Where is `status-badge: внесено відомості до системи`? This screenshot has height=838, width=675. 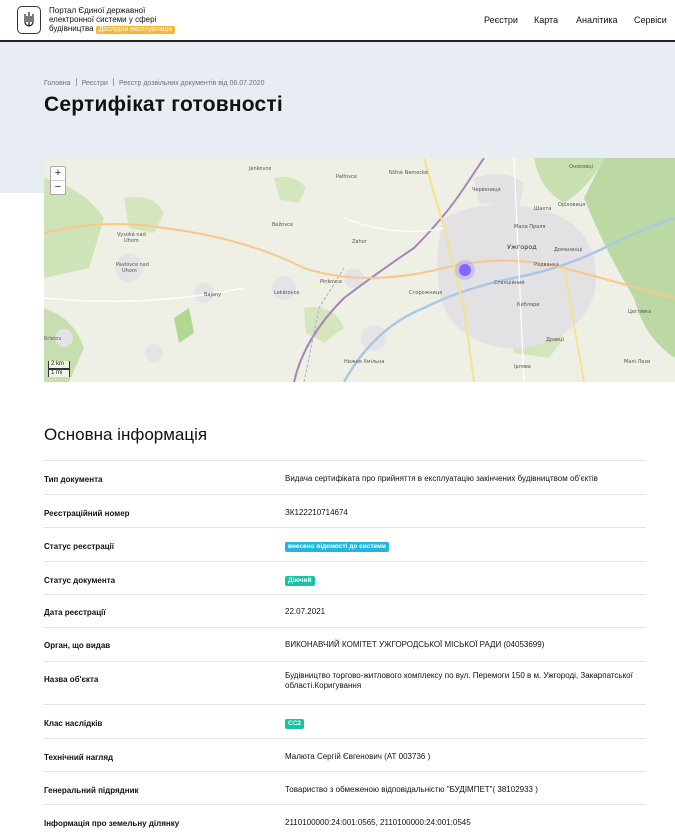 status-badge: внесено відомості до системи is located at coordinates (337, 547).